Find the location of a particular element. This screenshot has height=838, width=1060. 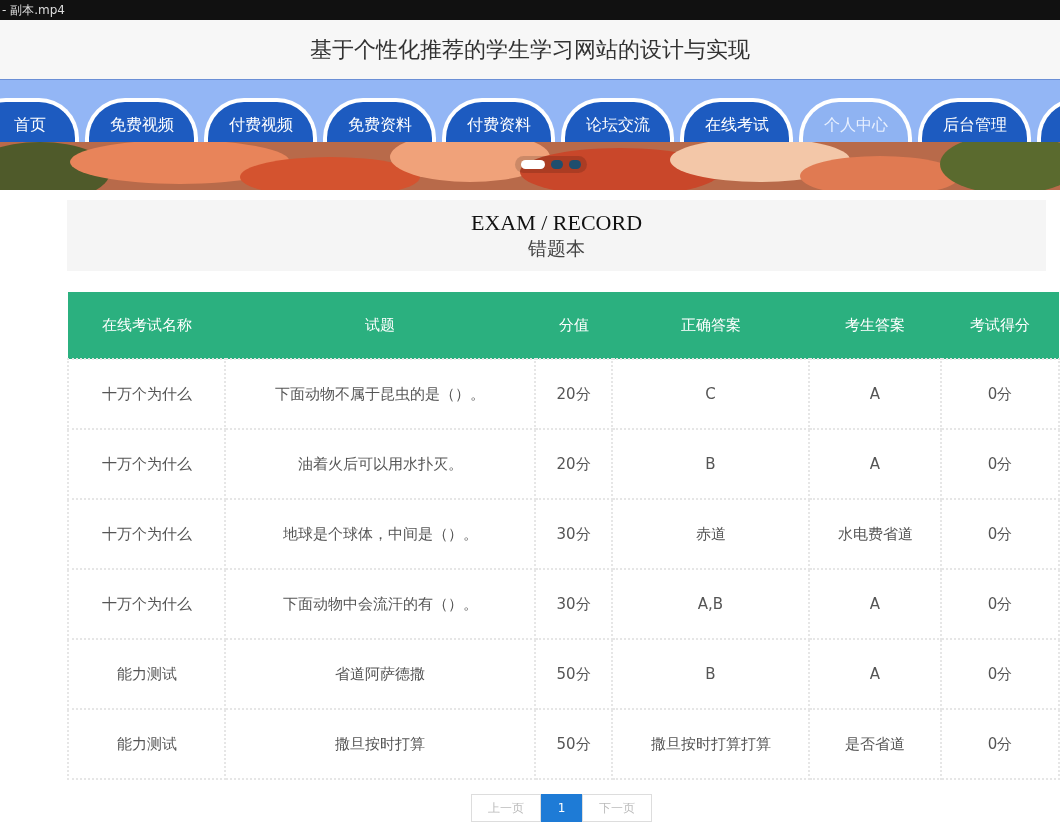

table-cell: 地球是个球体，中间是（）。 is located at coordinates (380, 534).